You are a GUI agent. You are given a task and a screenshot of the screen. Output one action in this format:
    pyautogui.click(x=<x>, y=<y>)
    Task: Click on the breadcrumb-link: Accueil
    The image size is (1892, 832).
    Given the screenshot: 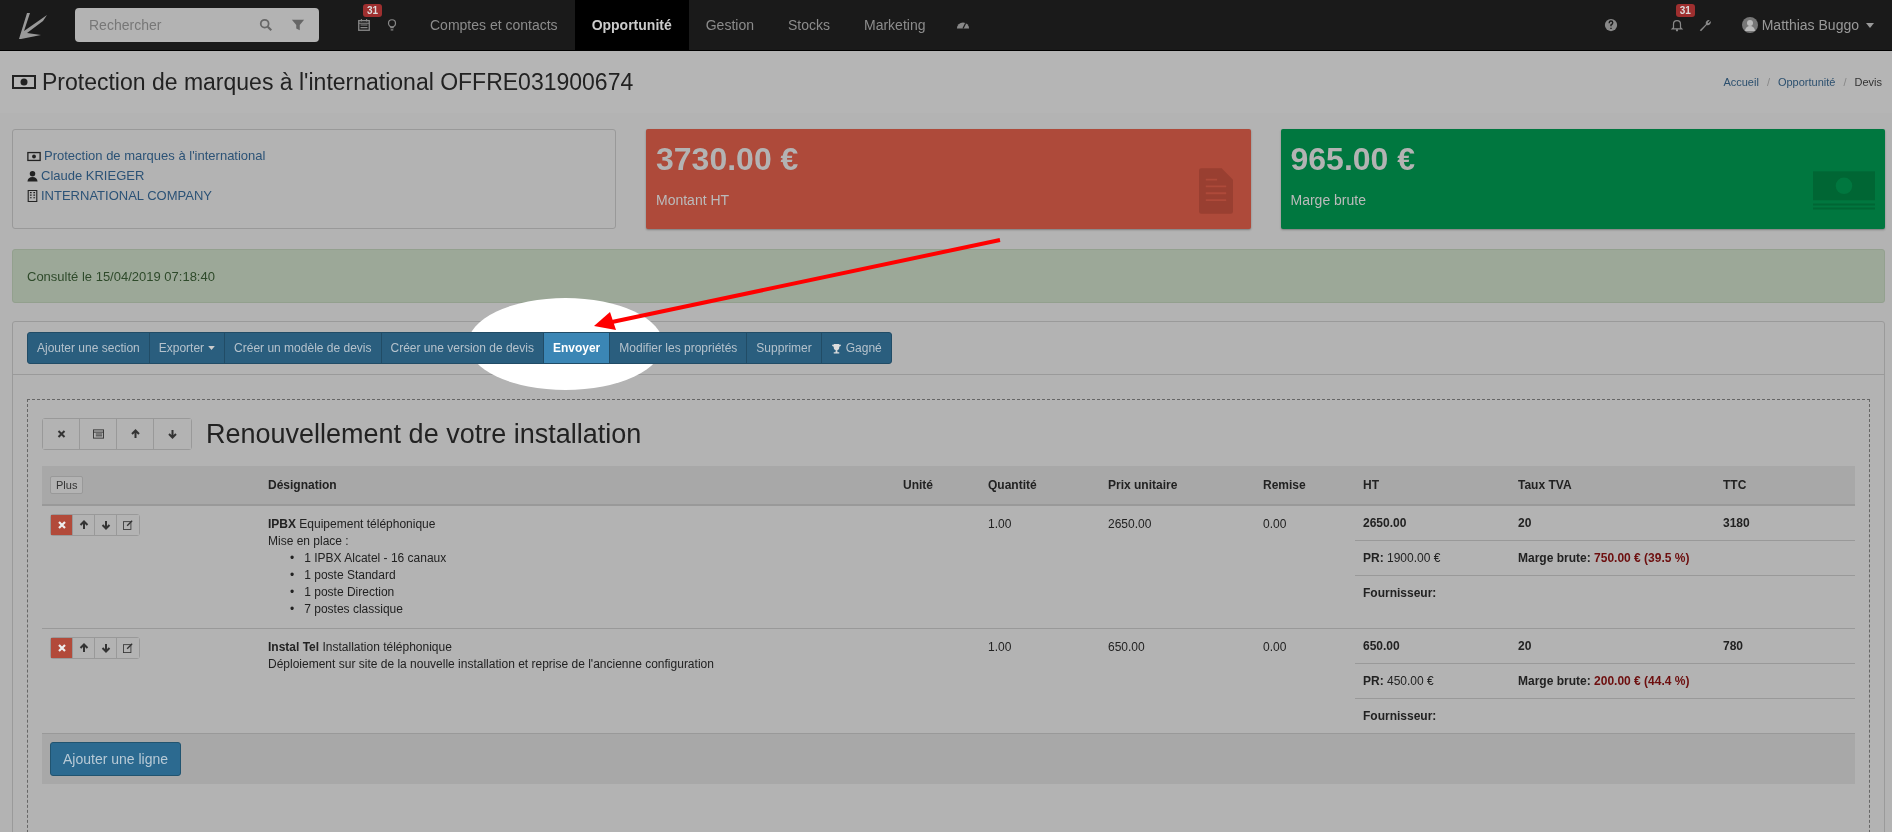 What is the action you would take?
    pyautogui.click(x=1741, y=82)
    